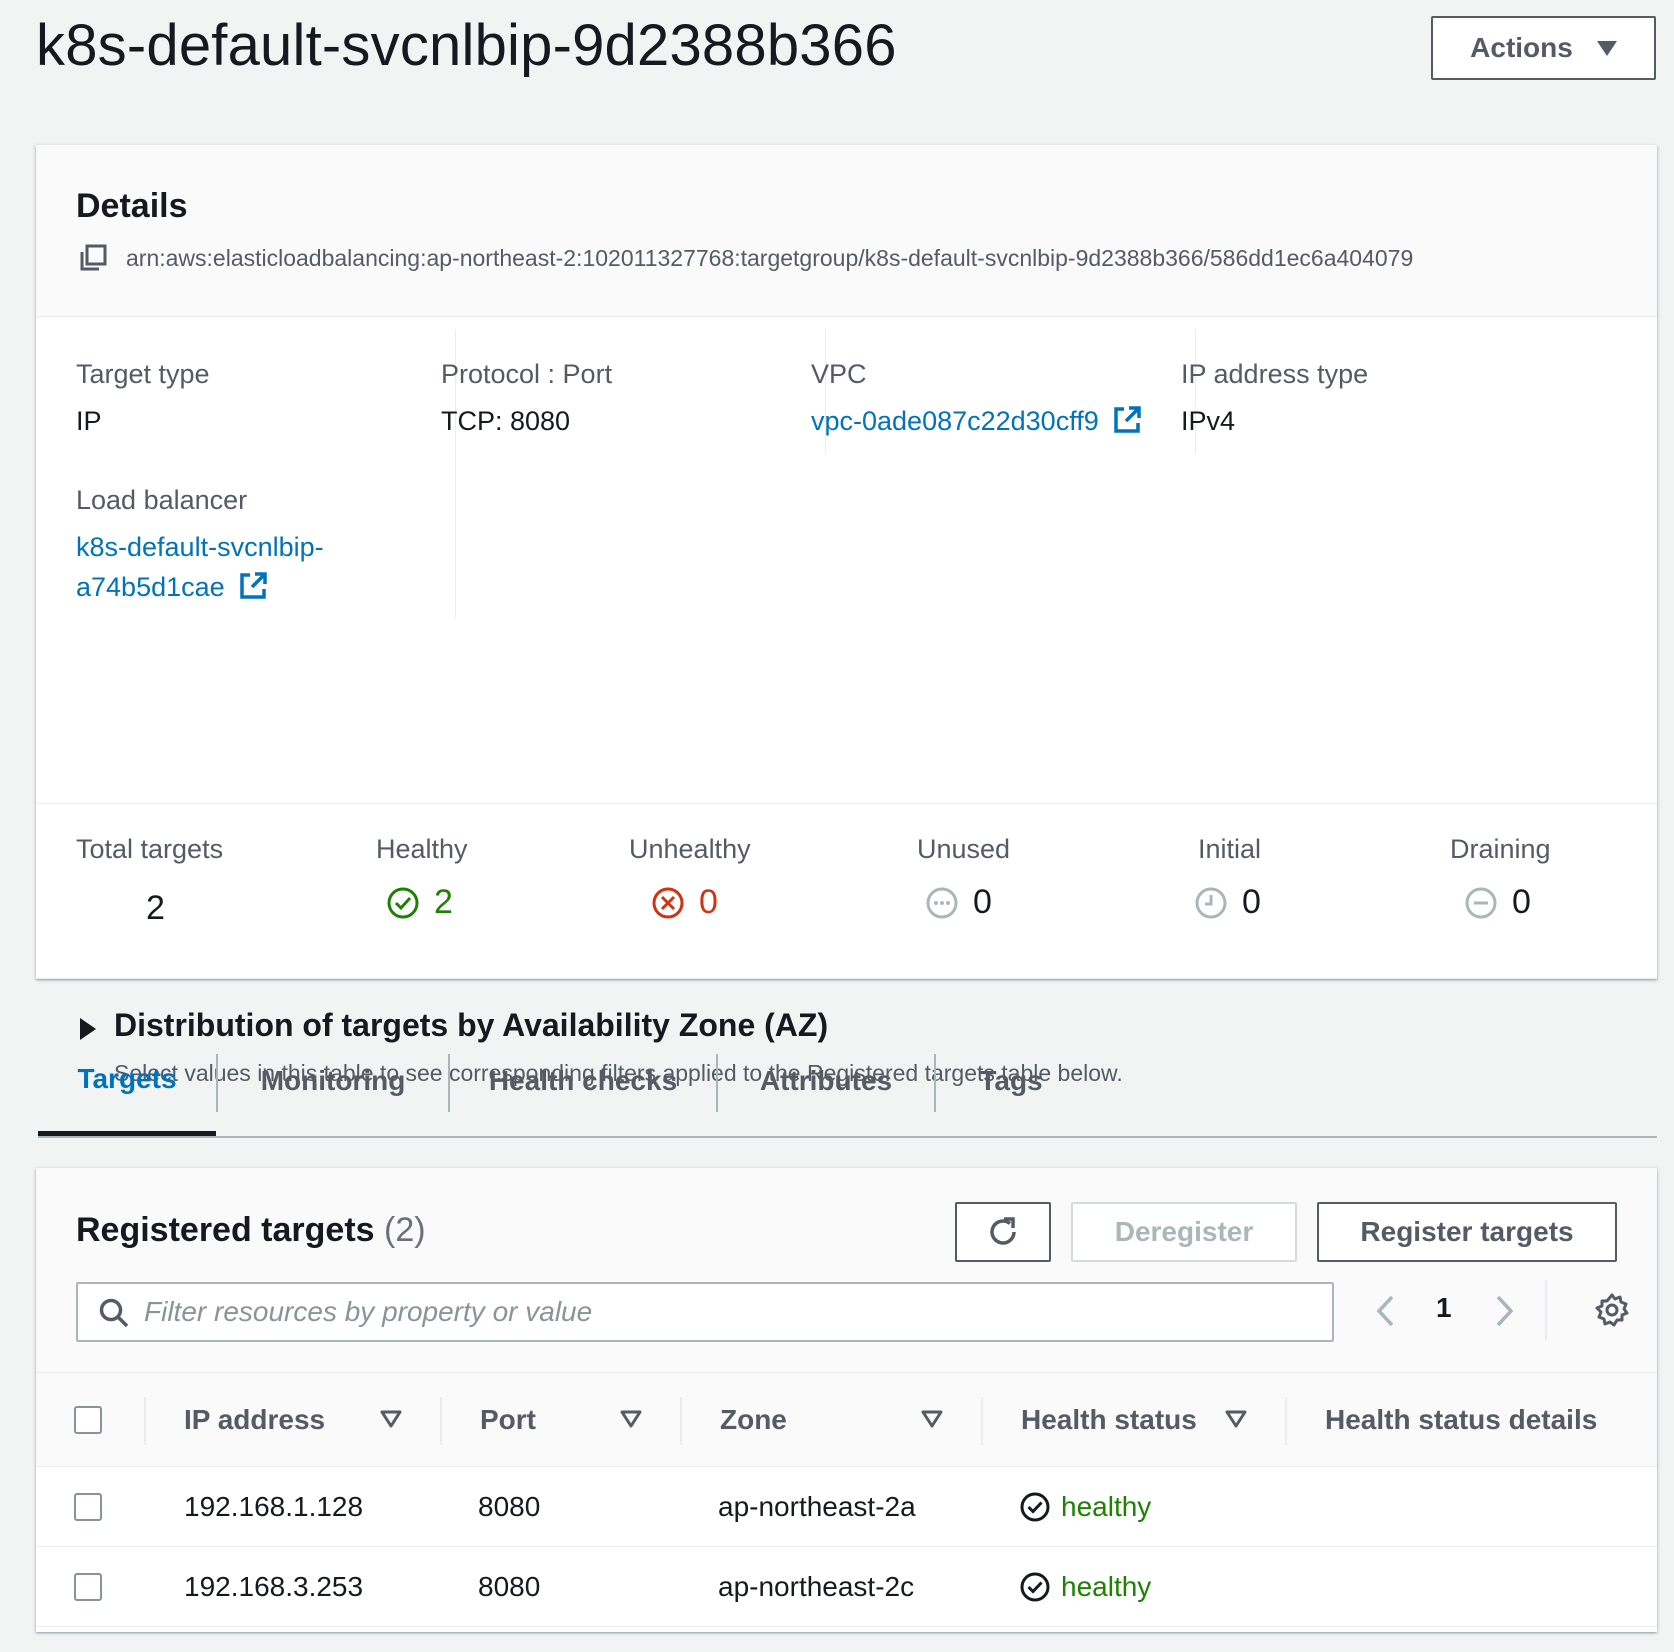 This screenshot has height=1652, width=1674. Describe the element at coordinates (93, 258) in the screenshot. I see `copy-icon` at that location.